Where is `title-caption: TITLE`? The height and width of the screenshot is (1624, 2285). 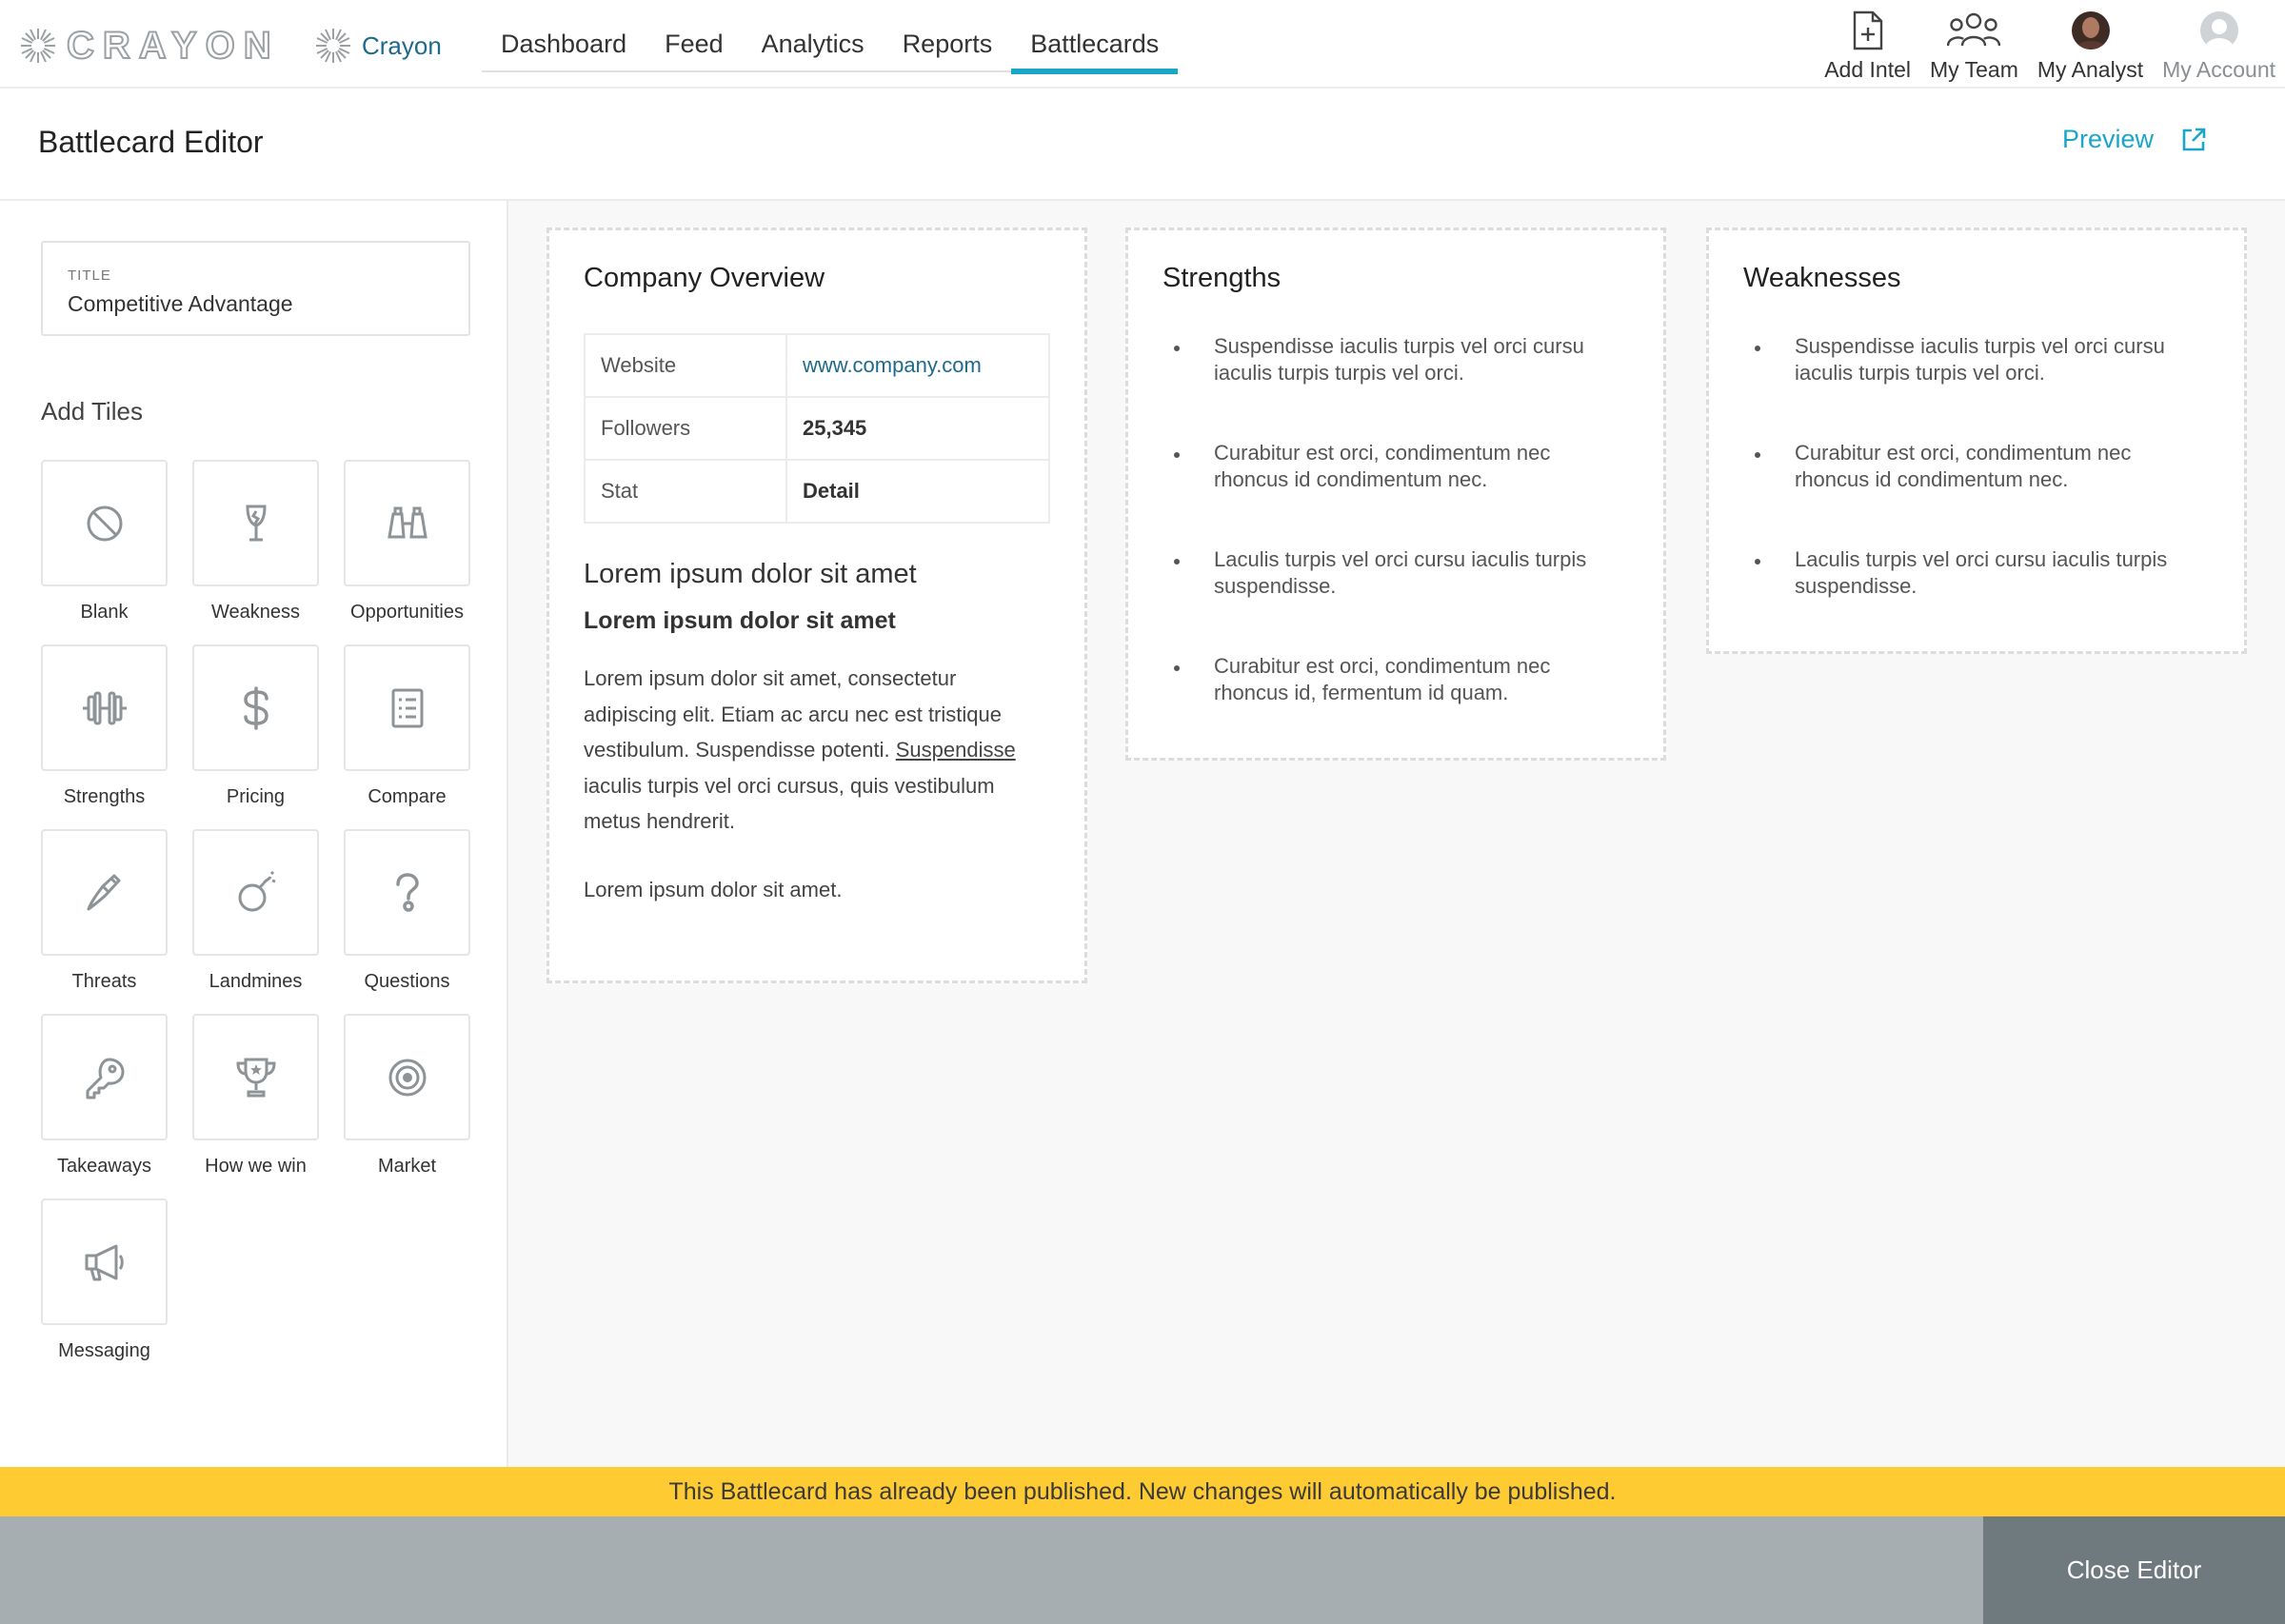
title-caption: TITLE is located at coordinates (89, 275).